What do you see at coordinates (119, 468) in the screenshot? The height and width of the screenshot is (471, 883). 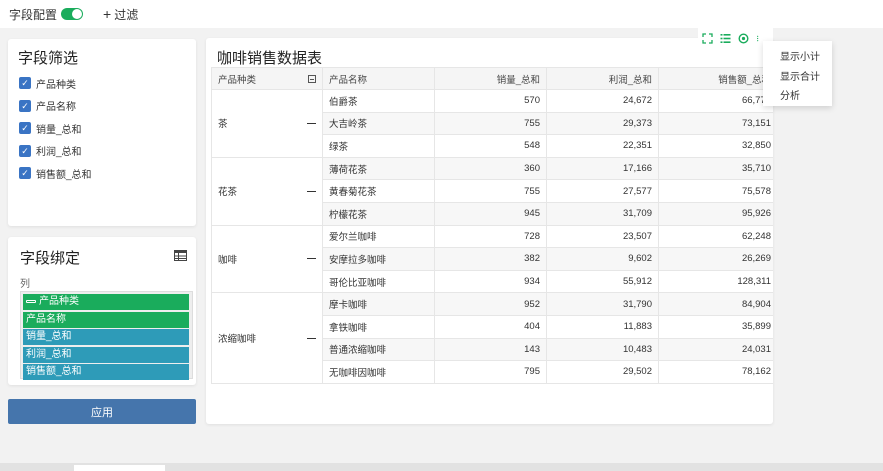 I see `scrollbar-thumb` at bounding box center [119, 468].